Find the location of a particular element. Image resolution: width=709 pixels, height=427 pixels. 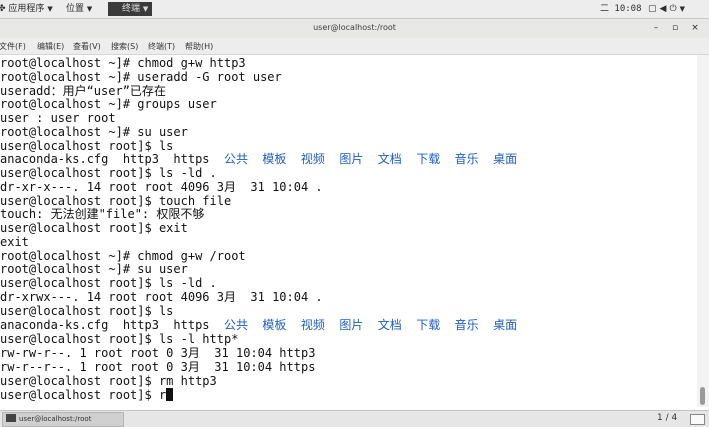

terminal-prompt-line: user@localhost root]$ r is located at coordinates (87, 395).